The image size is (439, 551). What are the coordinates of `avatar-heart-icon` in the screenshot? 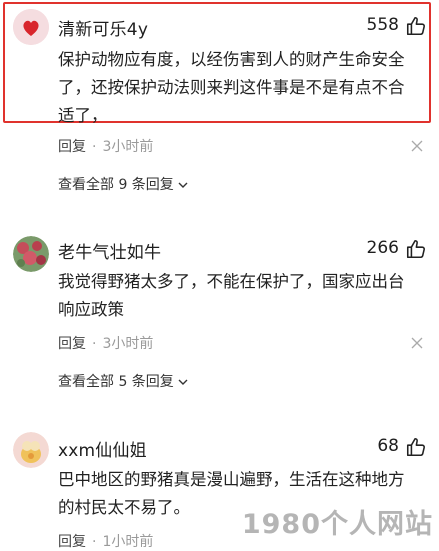 It's located at (31, 27).